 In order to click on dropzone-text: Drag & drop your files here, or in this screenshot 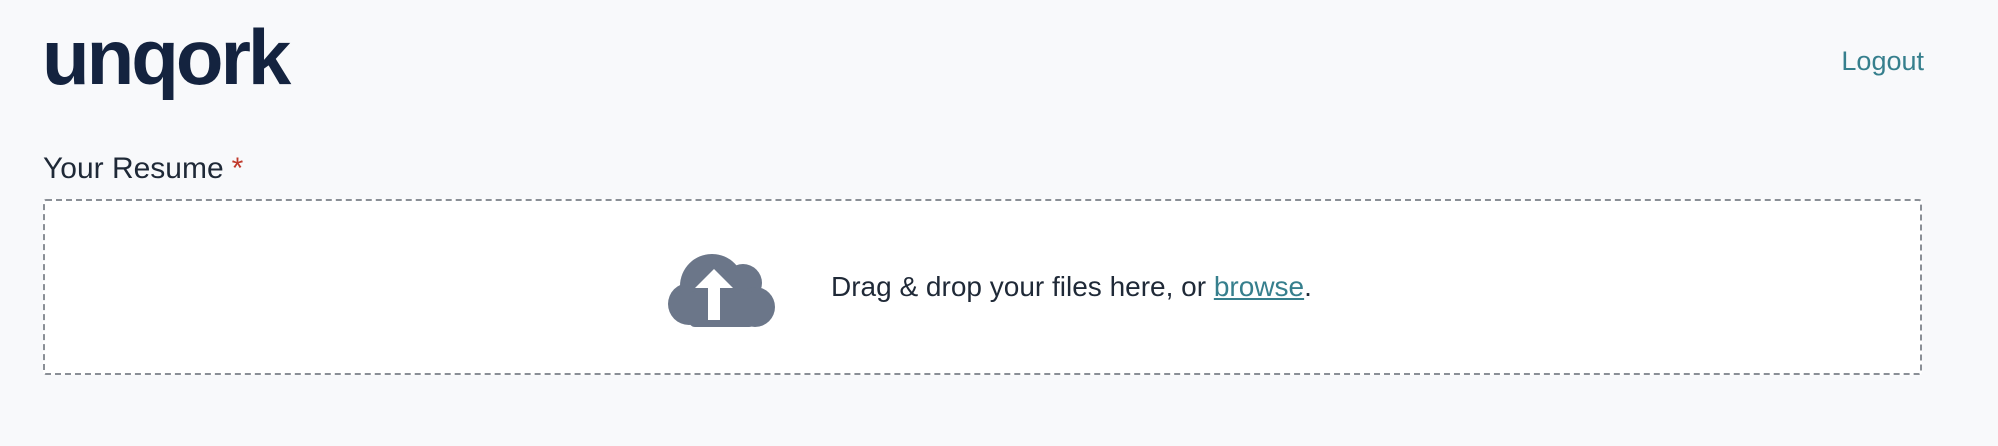, I will do `click(1022, 286)`.